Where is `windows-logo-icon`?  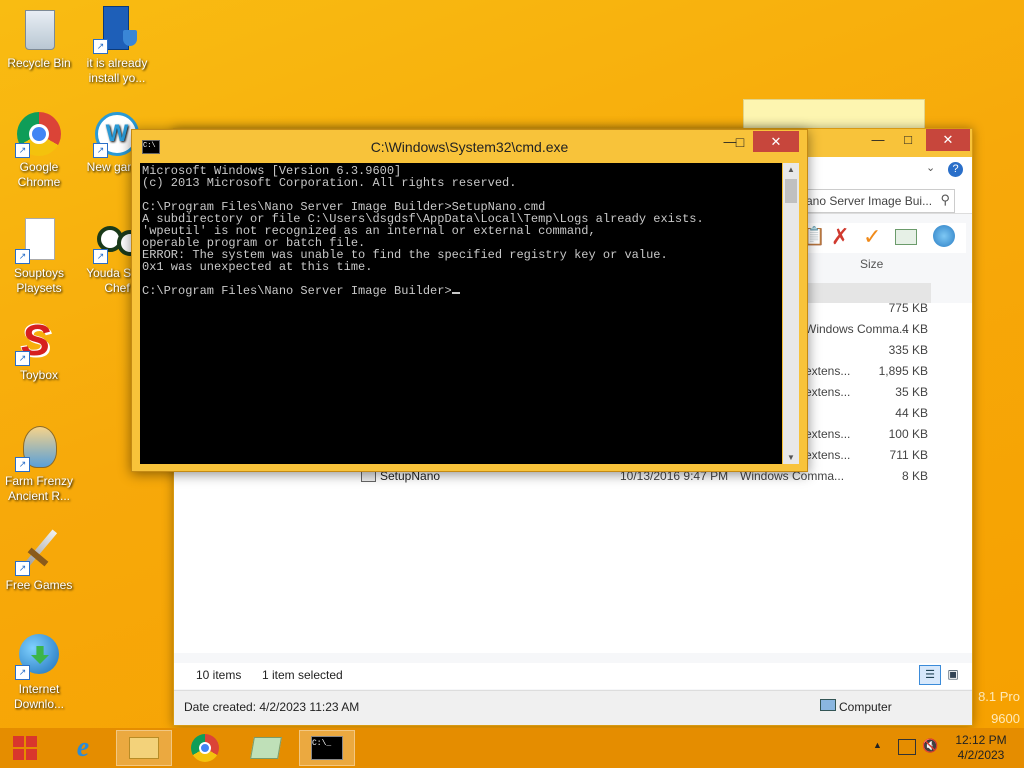 windows-logo-icon is located at coordinates (25, 748).